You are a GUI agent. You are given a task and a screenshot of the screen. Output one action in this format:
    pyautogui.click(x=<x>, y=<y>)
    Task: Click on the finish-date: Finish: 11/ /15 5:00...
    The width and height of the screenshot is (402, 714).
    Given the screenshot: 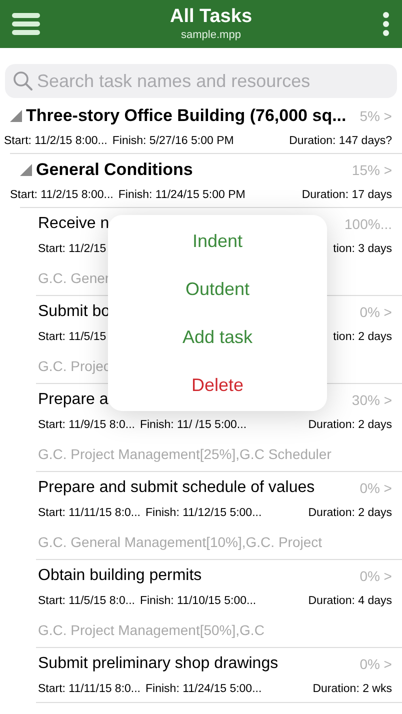 What is the action you would take?
    pyautogui.click(x=193, y=425)
    